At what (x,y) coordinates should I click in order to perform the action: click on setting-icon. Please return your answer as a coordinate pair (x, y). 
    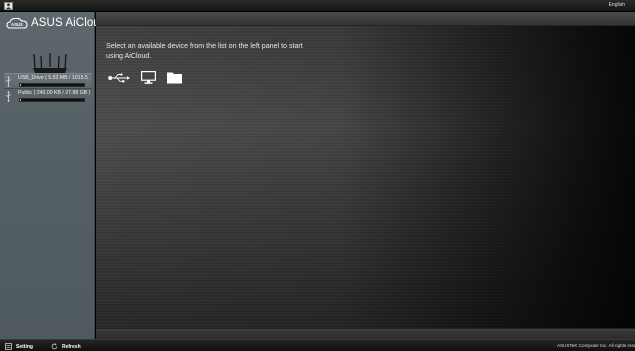
    Looking at the image, I should click on (8, 346).